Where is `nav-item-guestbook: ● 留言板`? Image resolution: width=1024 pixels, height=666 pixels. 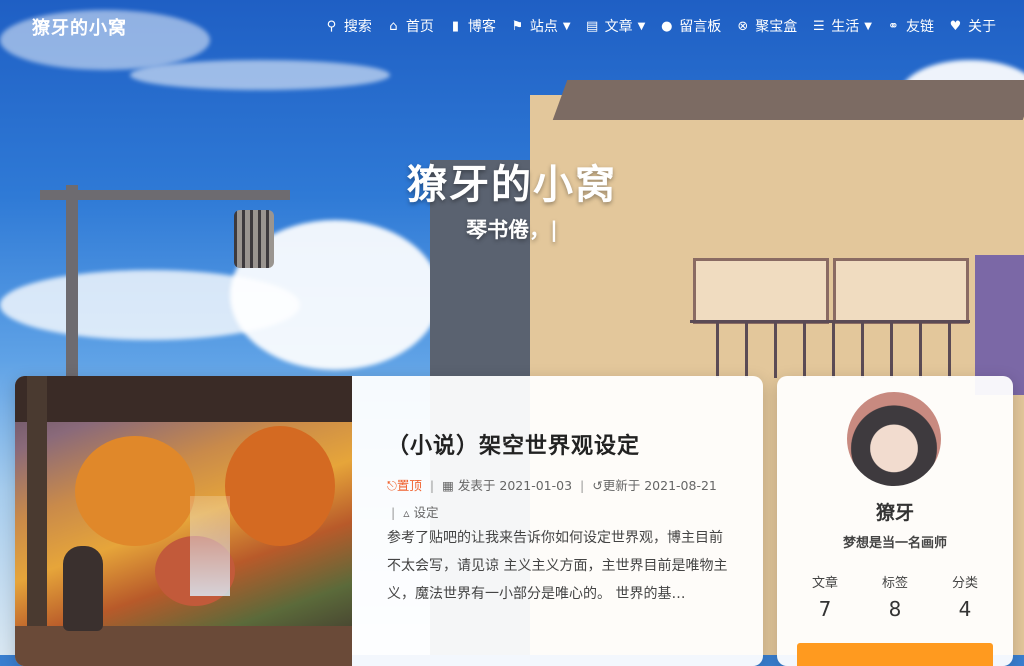
nav-item-guestbook: ● 留言板 is located at coordinates (690, 26).